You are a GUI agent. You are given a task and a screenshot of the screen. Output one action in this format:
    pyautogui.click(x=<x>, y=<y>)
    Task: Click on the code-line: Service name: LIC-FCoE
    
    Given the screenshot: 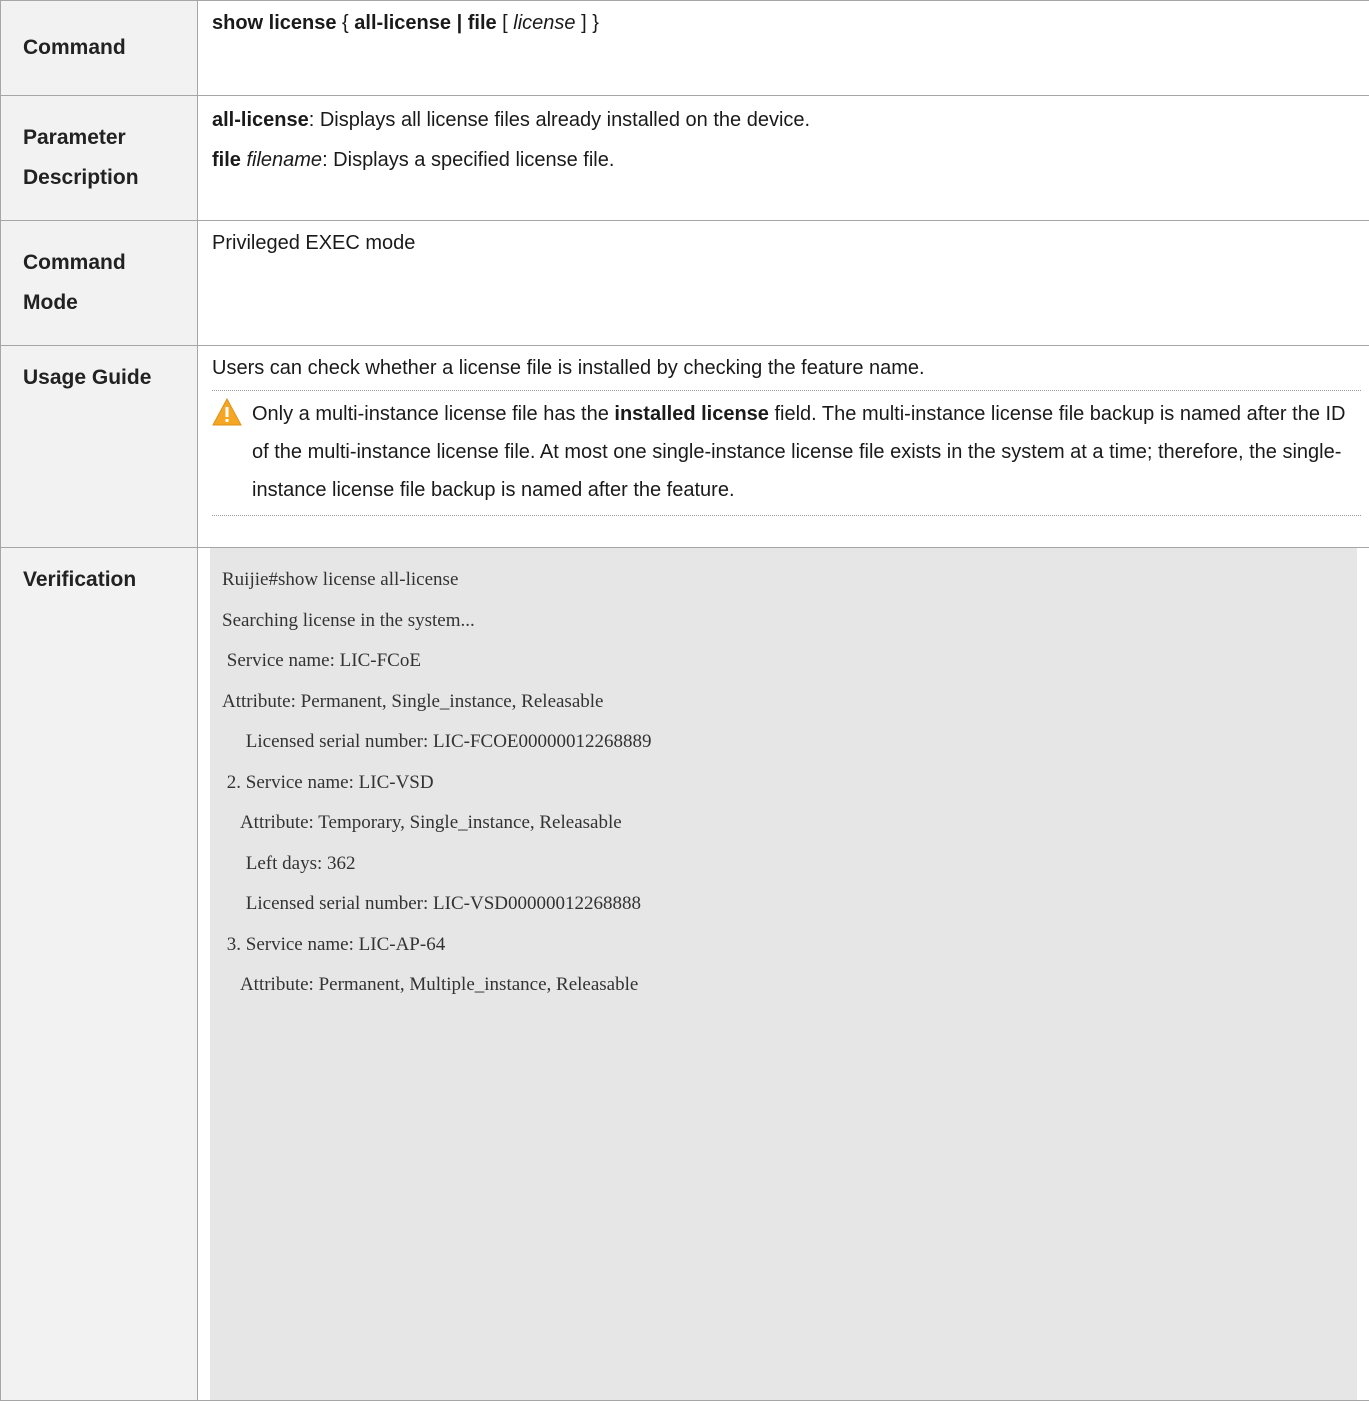 What is the action you would take?
    pyautogui.click(x=789, y=661)
    